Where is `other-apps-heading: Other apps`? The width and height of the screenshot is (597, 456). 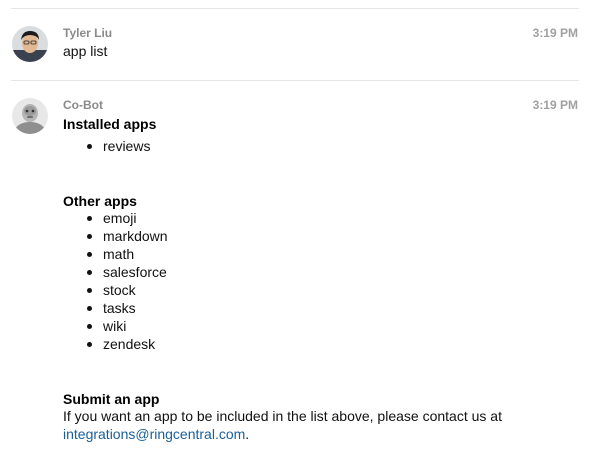 other-apps-heading: Other apps is located at coordinates (100, 201).